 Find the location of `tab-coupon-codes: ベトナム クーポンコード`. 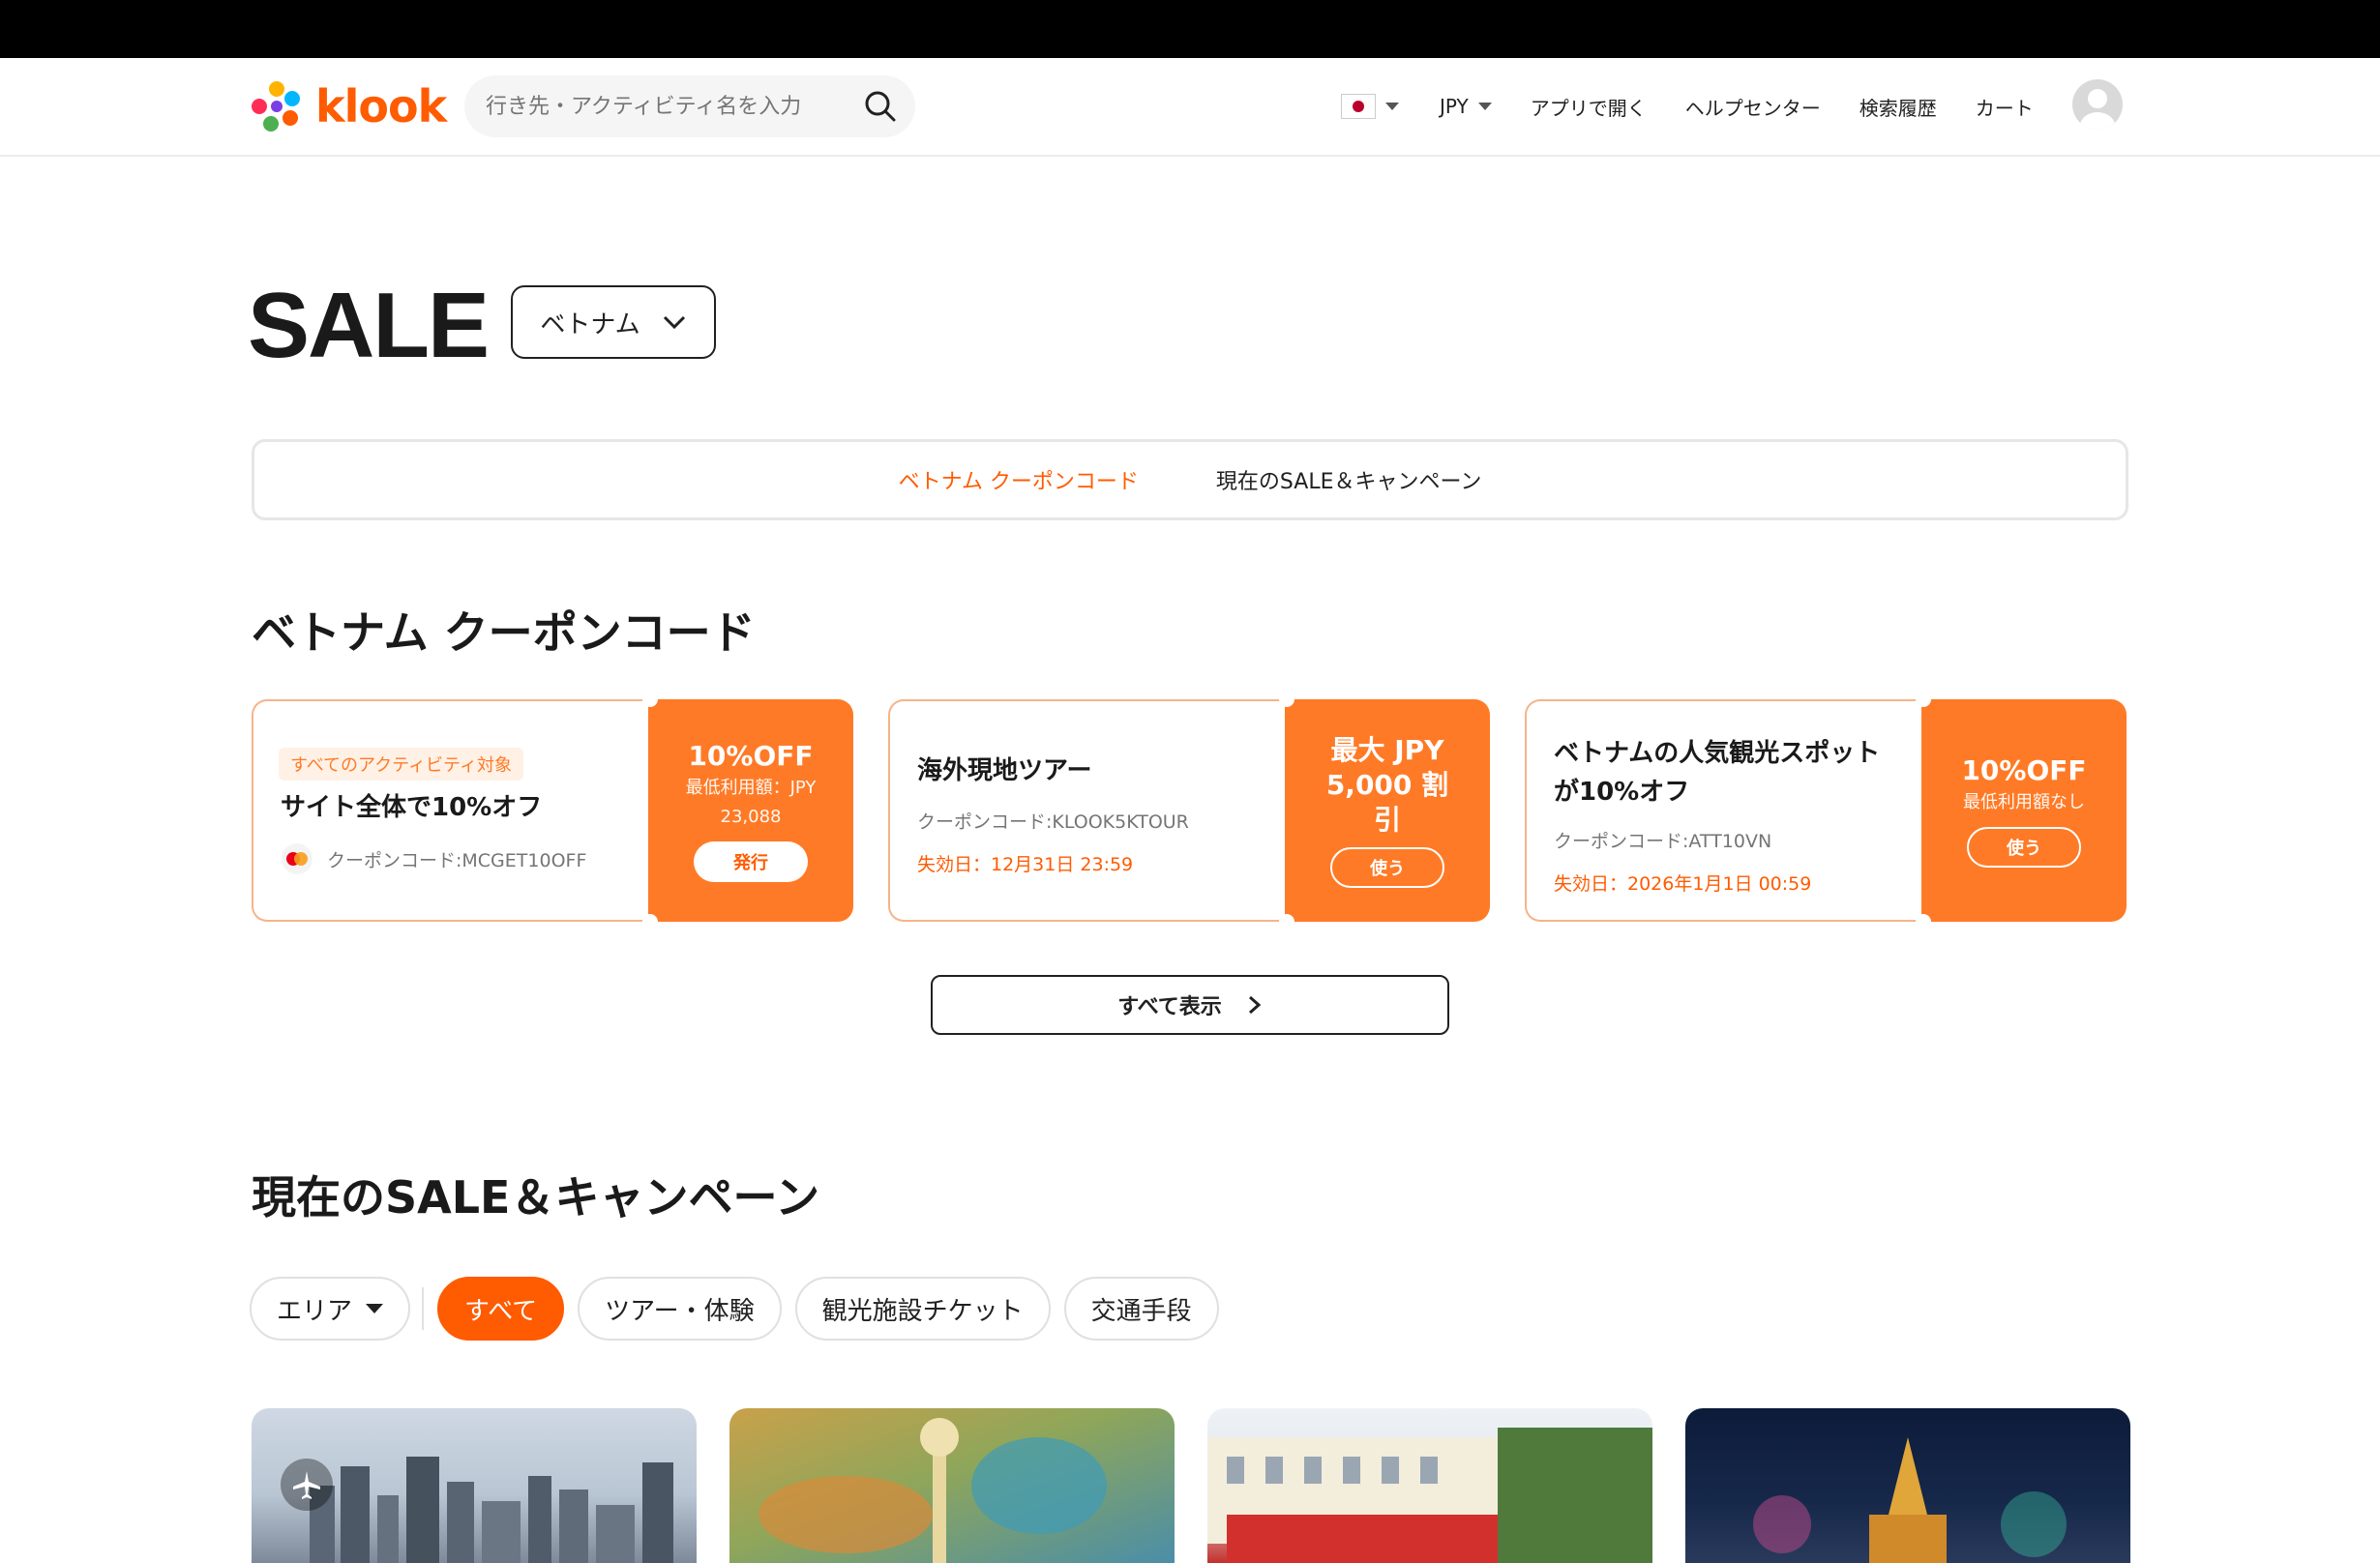

tab-coupon-codes: ベトナム クーポンコード is located at coordinates (1019, 479).